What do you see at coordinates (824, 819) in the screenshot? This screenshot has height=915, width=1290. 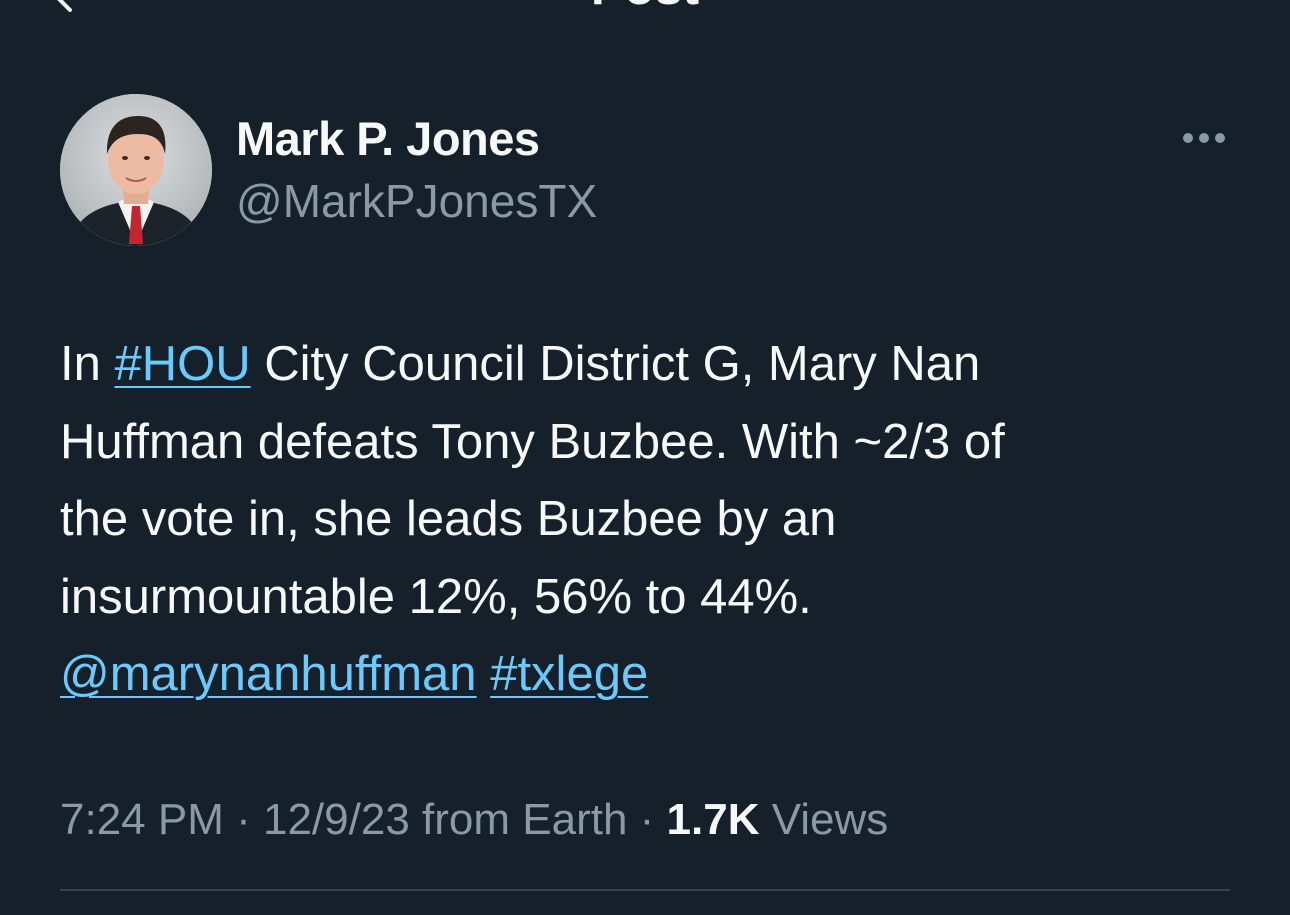 I see `views-label: Views` at bounding box center [824, 819].